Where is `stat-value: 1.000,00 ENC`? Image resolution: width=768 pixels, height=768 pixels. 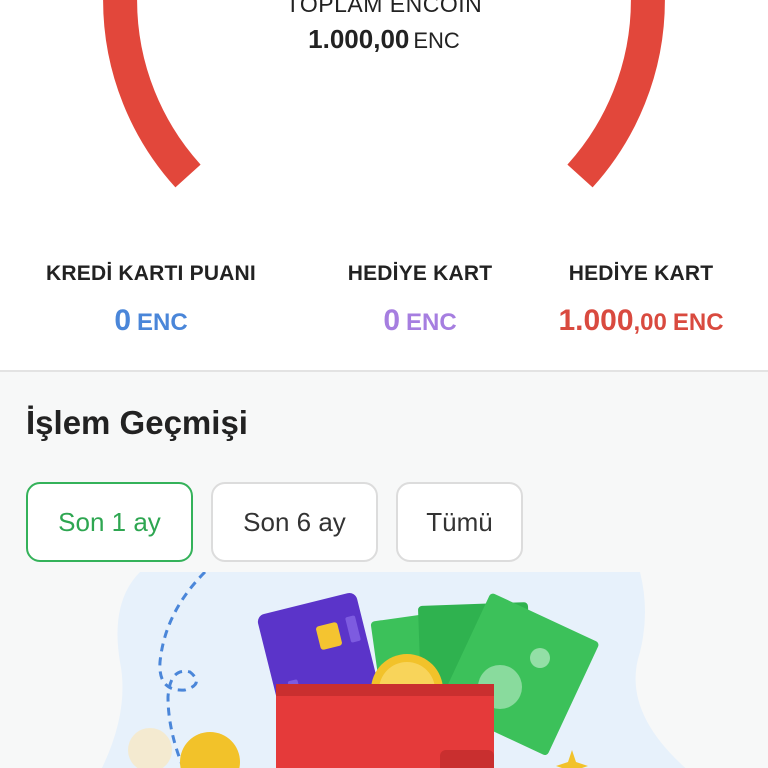 stat-value: 1.000,00 ENC is located at coordinates (641, 321).